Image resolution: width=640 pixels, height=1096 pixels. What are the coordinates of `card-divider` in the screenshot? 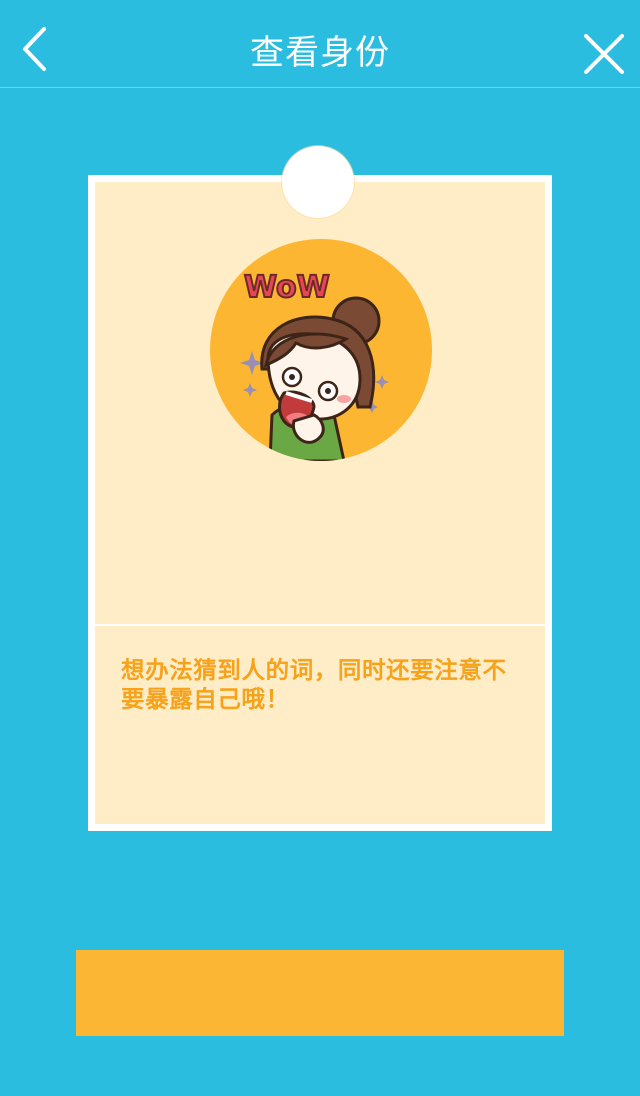 It's located at (320, 625).